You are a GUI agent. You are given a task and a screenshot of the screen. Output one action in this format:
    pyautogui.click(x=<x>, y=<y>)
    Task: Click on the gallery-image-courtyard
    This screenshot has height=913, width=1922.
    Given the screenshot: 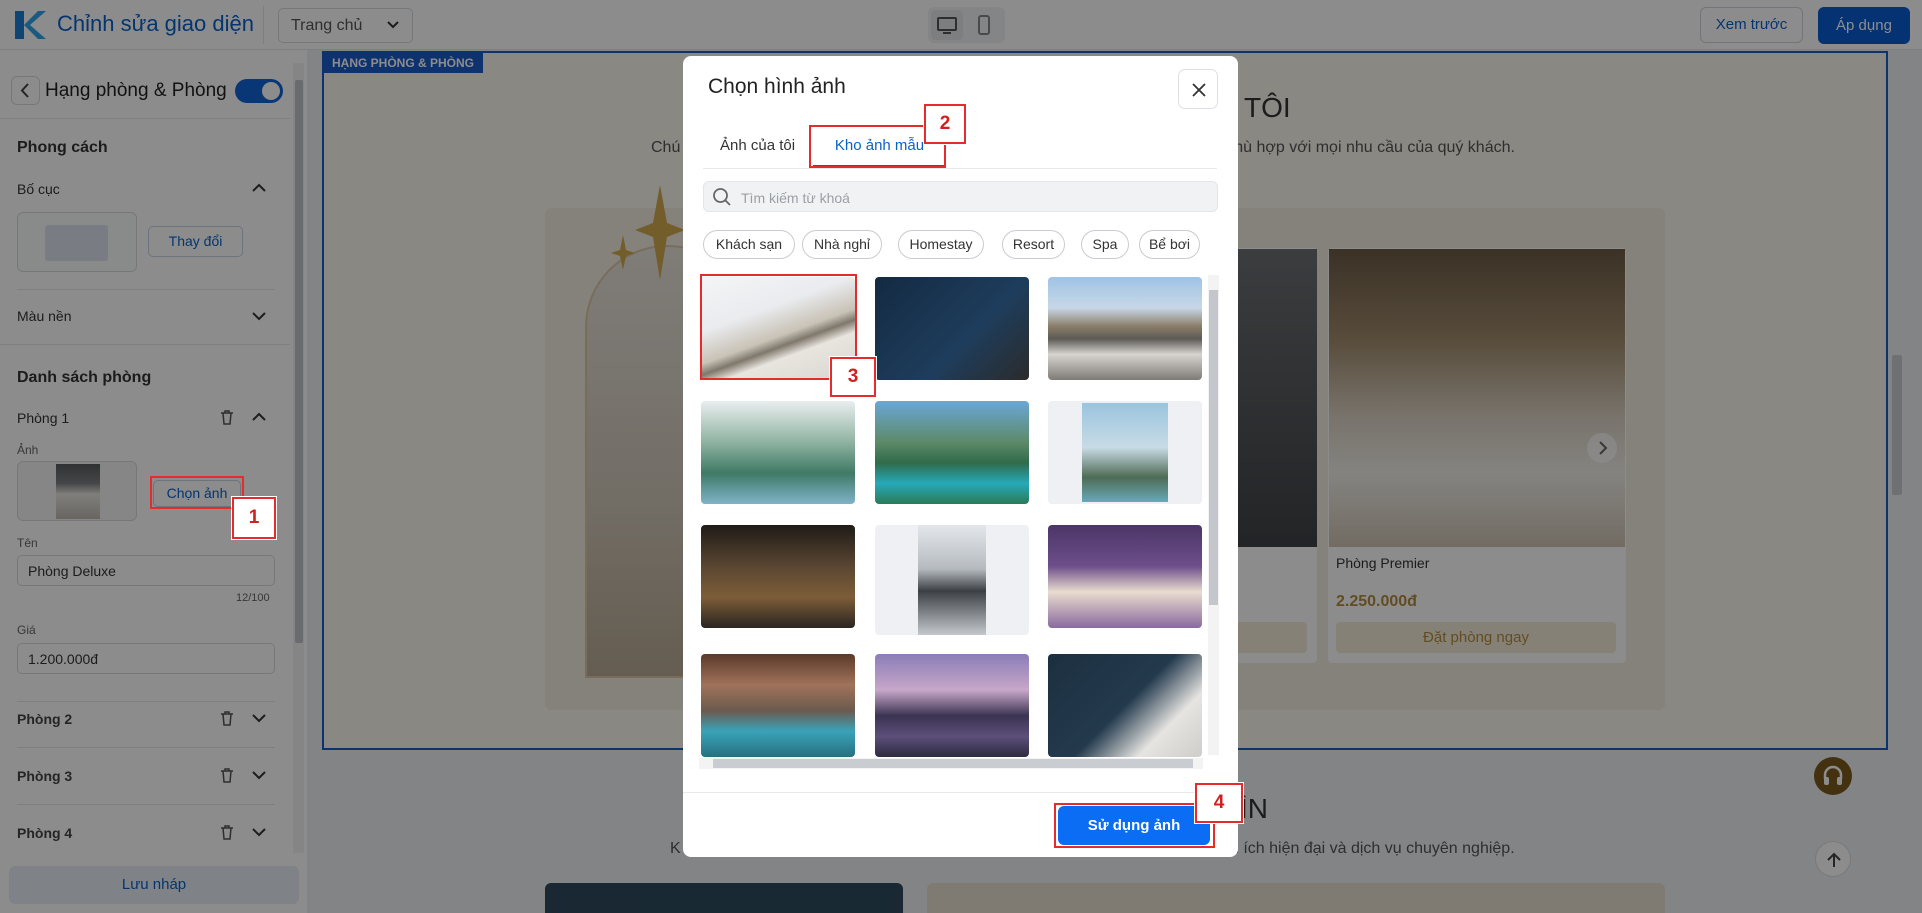 What is the action you would take?
    pyautogui.click(x=778, y=452)
    